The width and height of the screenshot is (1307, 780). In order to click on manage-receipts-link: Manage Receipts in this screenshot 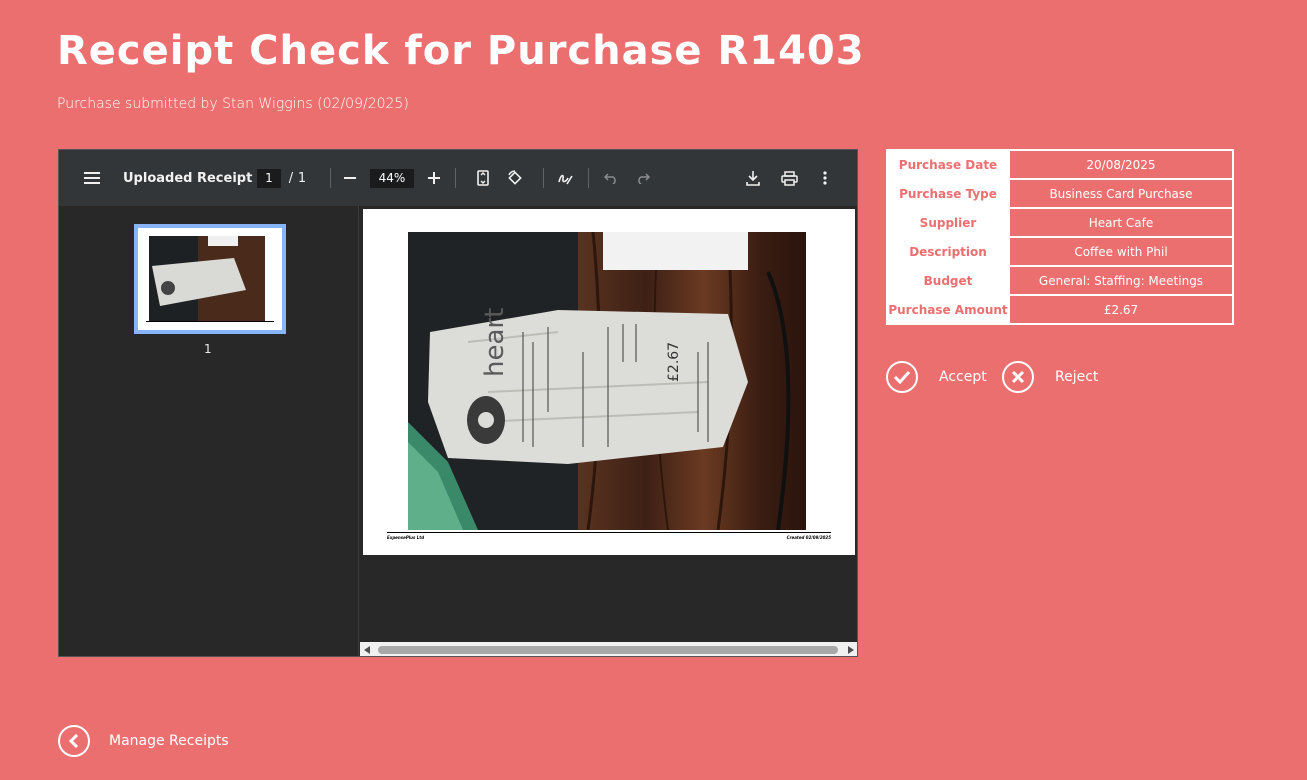, I will do `click(143, 741)`.